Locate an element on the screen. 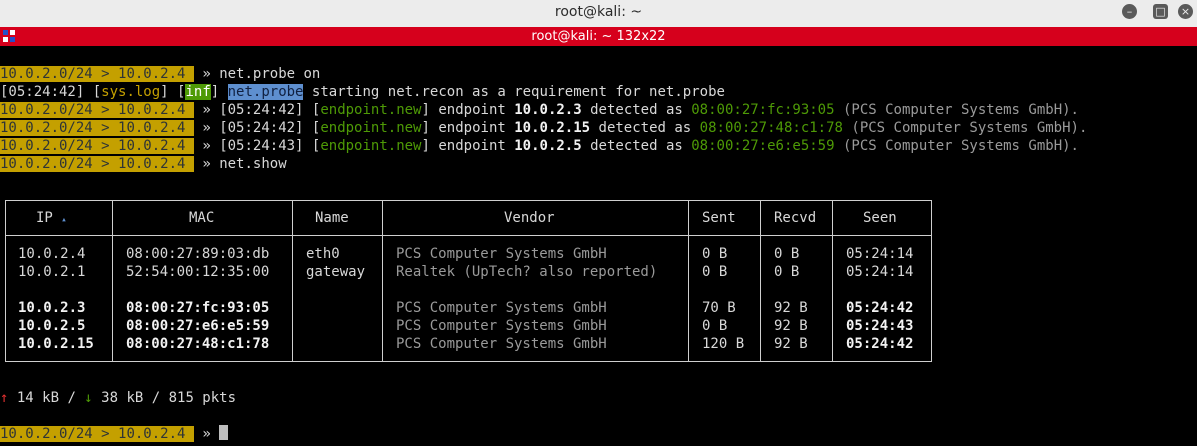 The image size is (1197, 446). terminal-tab-bar: root@kali: ~ 132x22 is located at coordinates (598, 36).